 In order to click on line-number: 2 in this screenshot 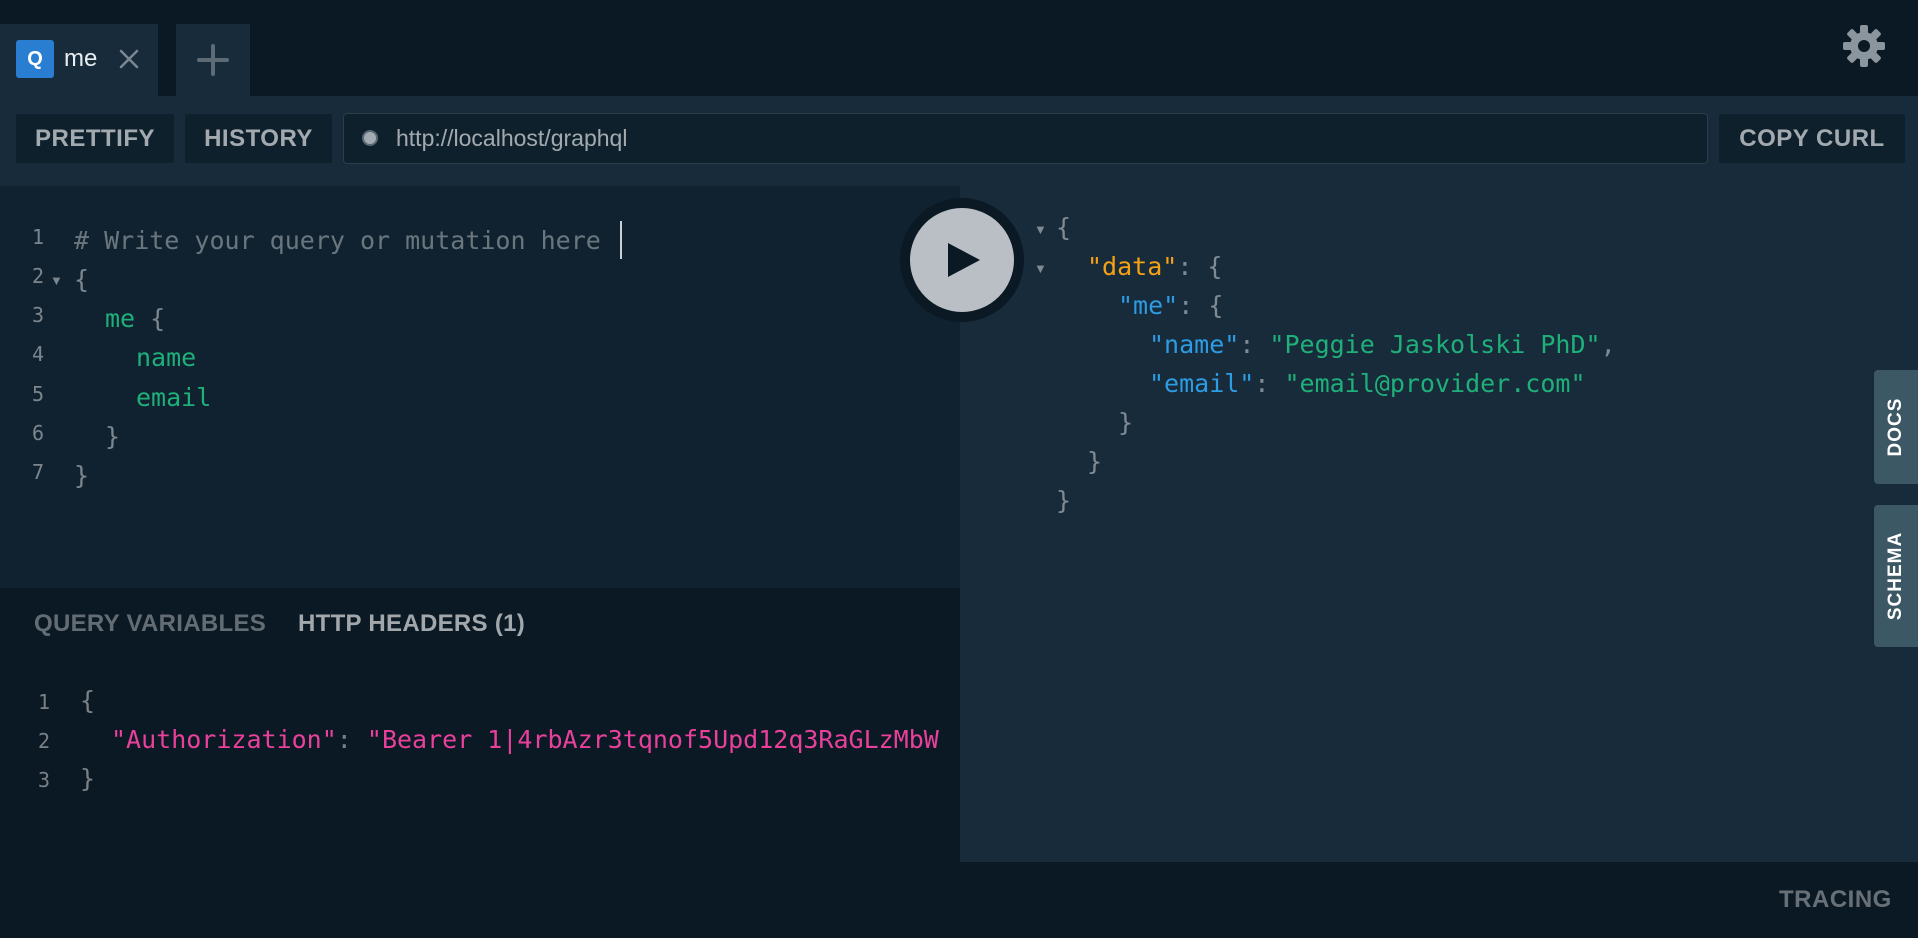, I will do `click(37, 276)`.